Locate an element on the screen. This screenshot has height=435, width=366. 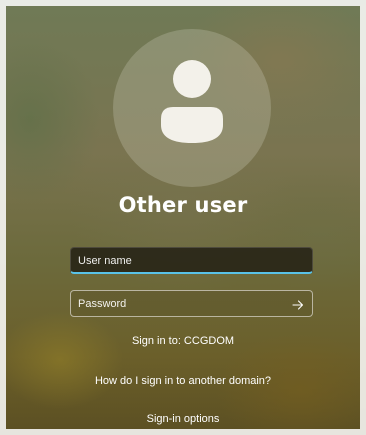
sign-in-domain-text: Sign in to: CCGDOM is located at coordinates (183, 341).